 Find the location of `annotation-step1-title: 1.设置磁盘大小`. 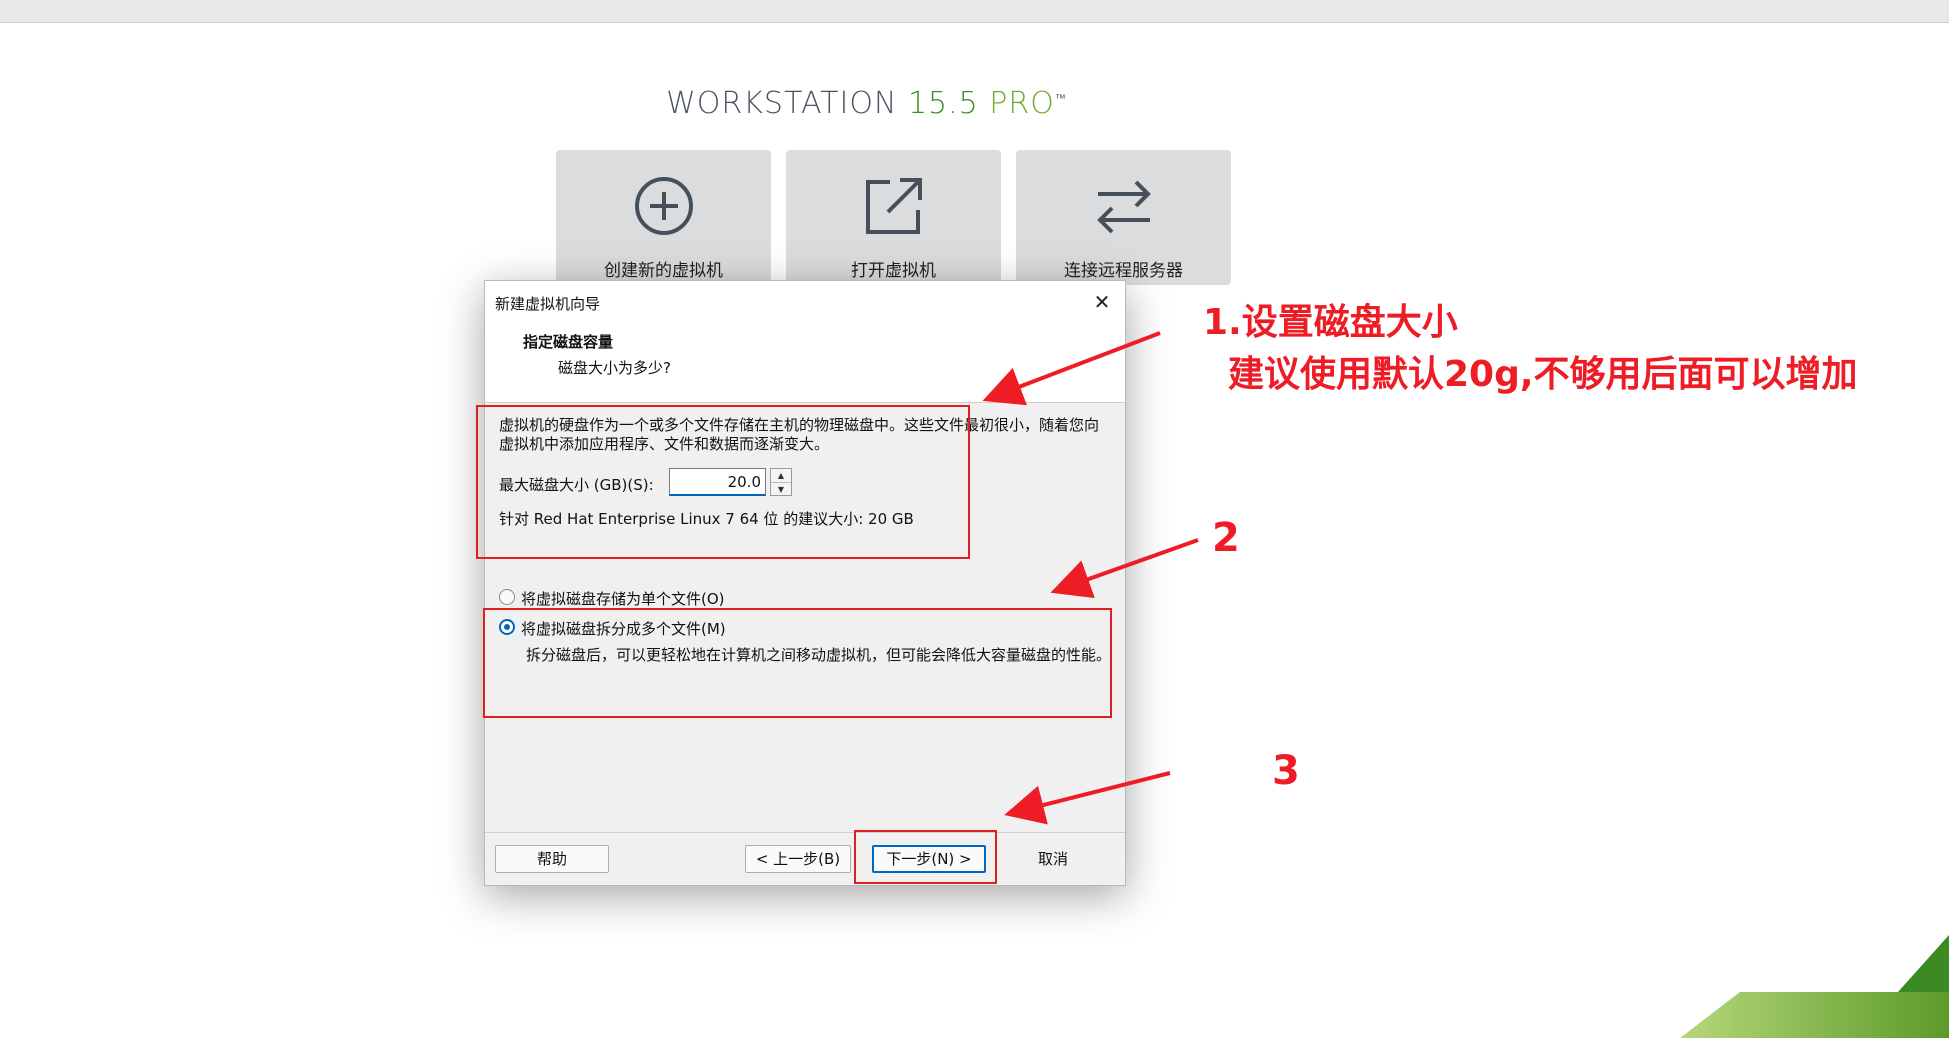

annotation-step1-title: 1.设置磁盘大小 is located at coordinates (1330, 322).